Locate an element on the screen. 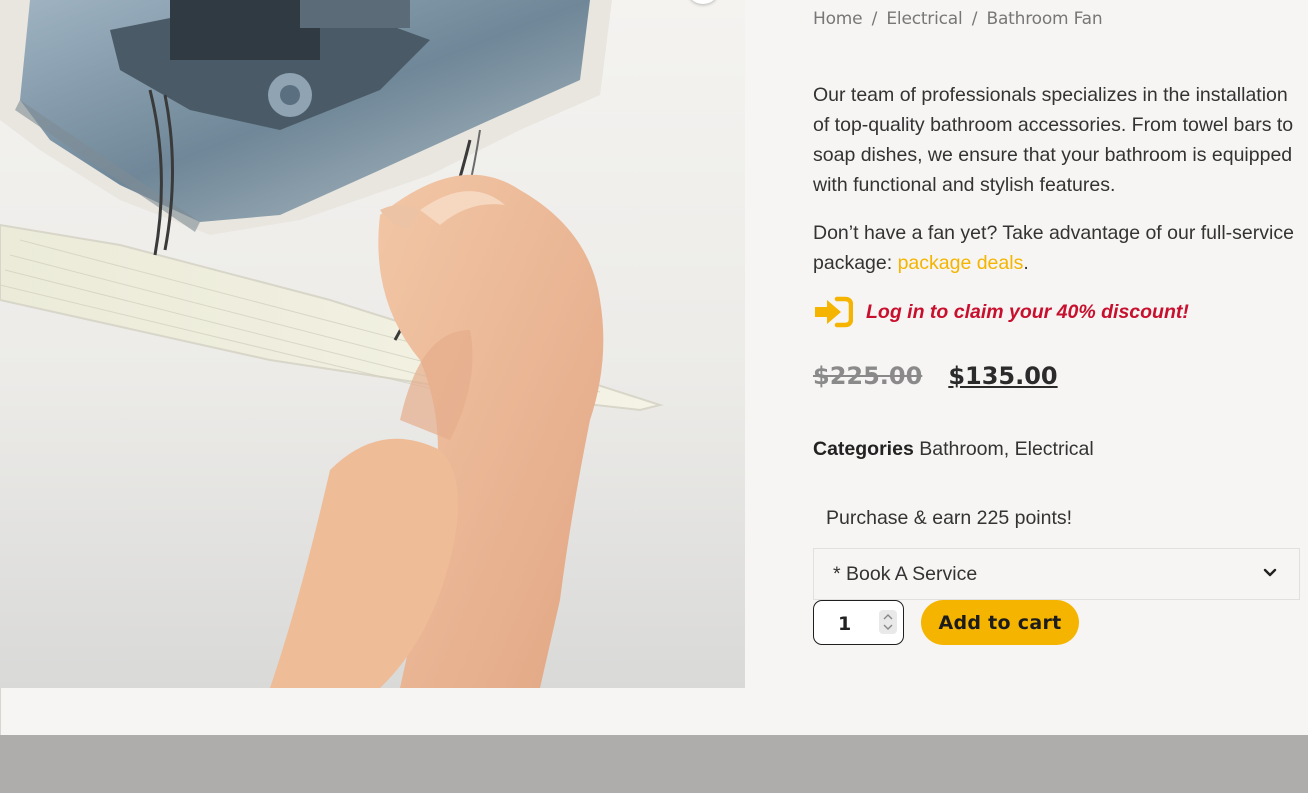 This screenshot has height=793, width=1308. breadcrumb: Home / Electrical / Bathroom Fan is located at coordinates (958, 19).